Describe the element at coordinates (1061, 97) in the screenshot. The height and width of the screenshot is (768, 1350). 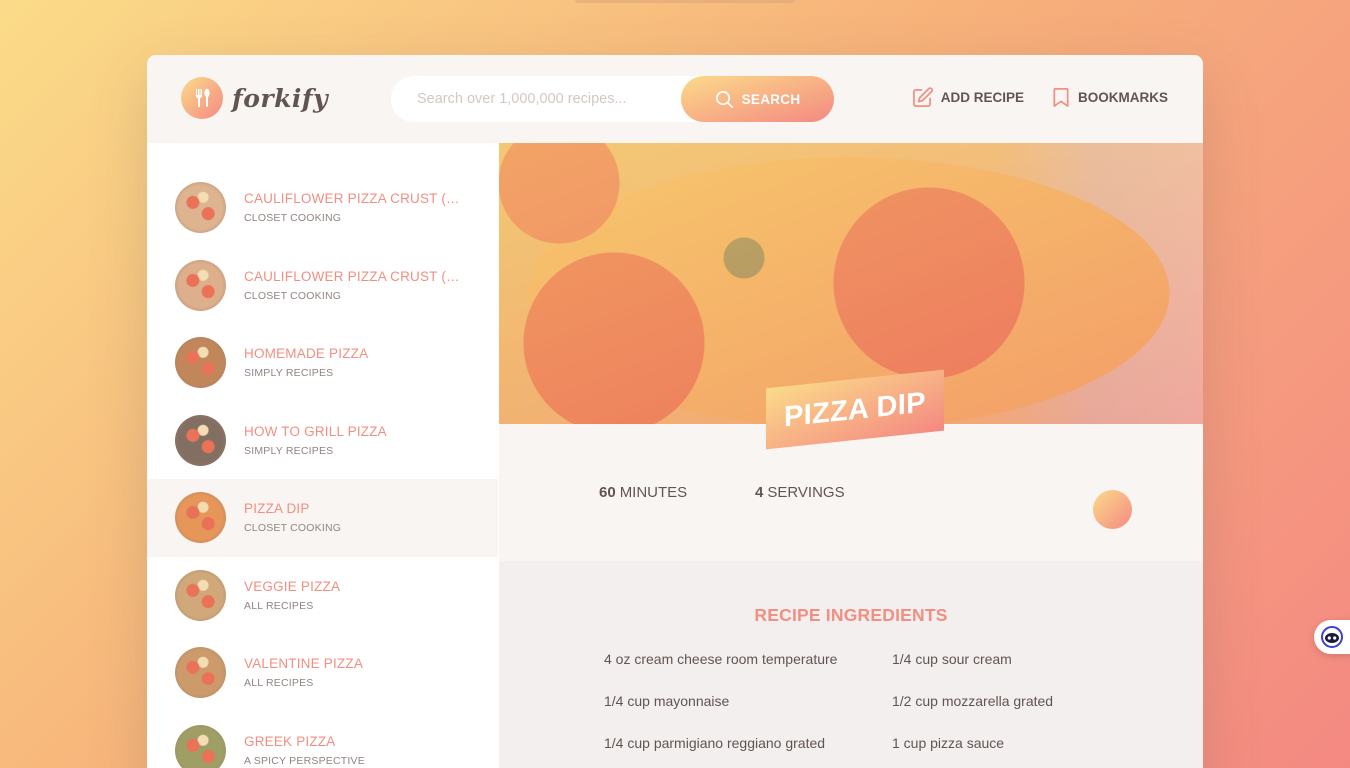
I see `bookmark-icon` at that location.